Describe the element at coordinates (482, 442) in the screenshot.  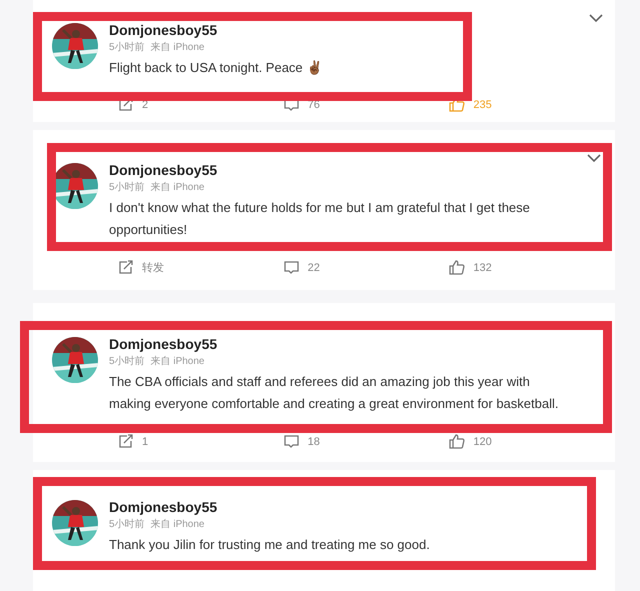
I see `like-count: 120` at that location.